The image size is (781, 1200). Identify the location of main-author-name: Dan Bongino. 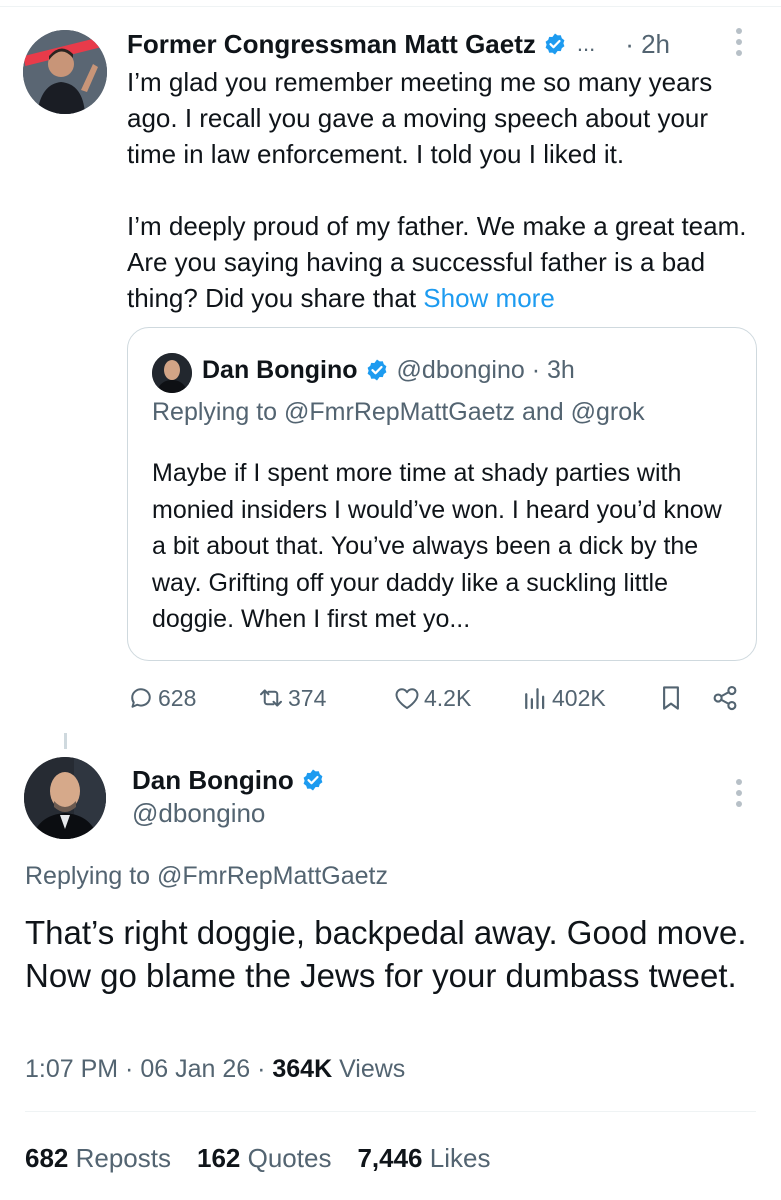
(213, 780).